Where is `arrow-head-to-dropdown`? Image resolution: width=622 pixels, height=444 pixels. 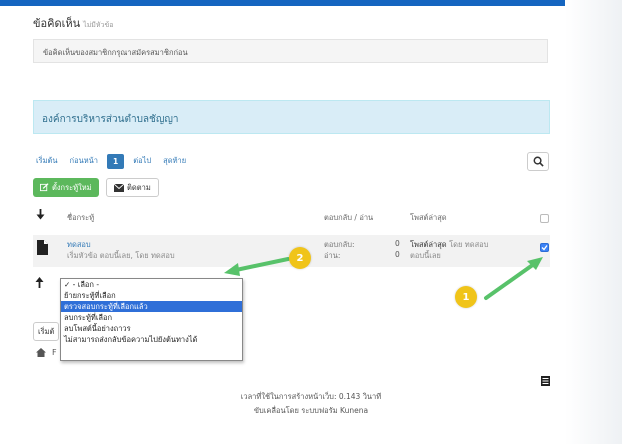 arrow-head-to-dropdown is located at coordinates (232, 269).